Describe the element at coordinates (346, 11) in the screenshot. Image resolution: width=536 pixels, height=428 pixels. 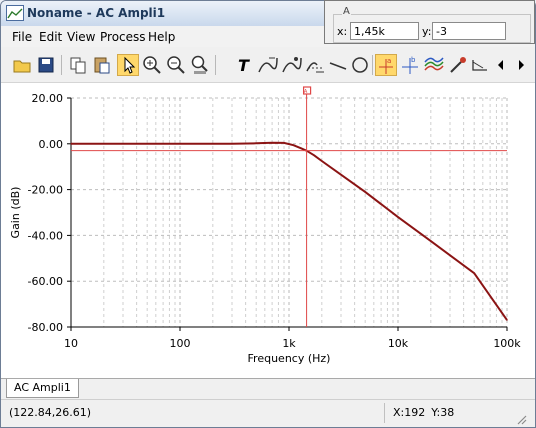
I see `cursor-name: A` at that location.